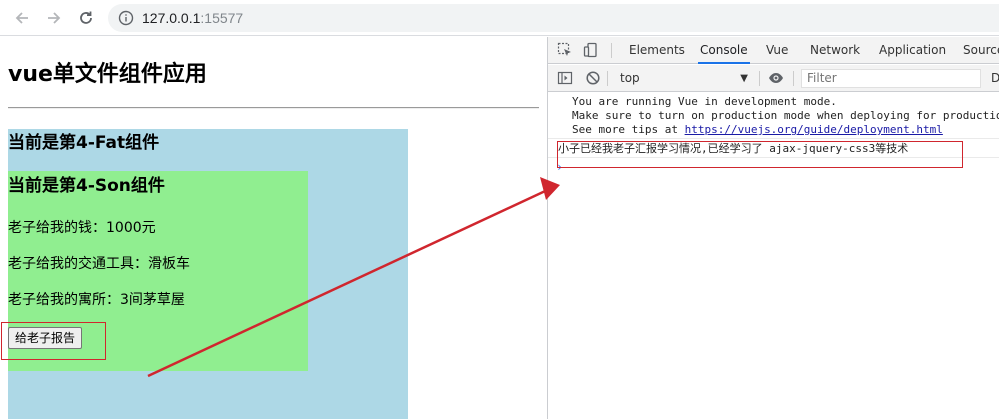  I want to click on tab-vue: Vue, so click(777, 50).